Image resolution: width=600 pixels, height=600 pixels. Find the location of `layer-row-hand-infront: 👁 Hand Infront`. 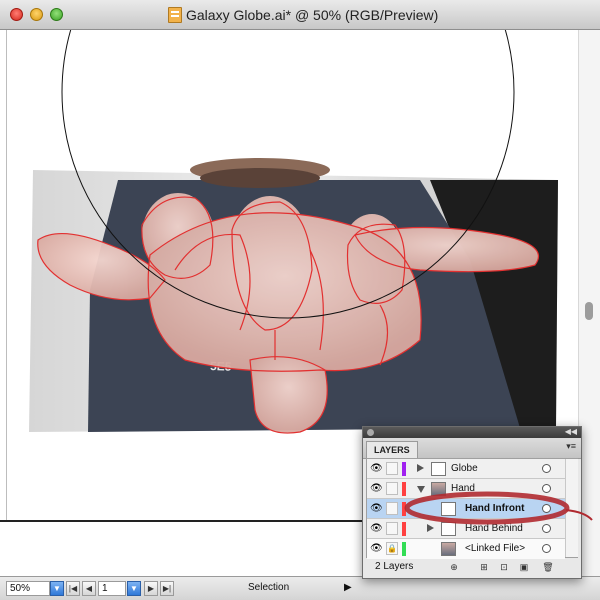

layer-row-hand-infront: 👁 Hand Infront is located at coordinates (466, 509).